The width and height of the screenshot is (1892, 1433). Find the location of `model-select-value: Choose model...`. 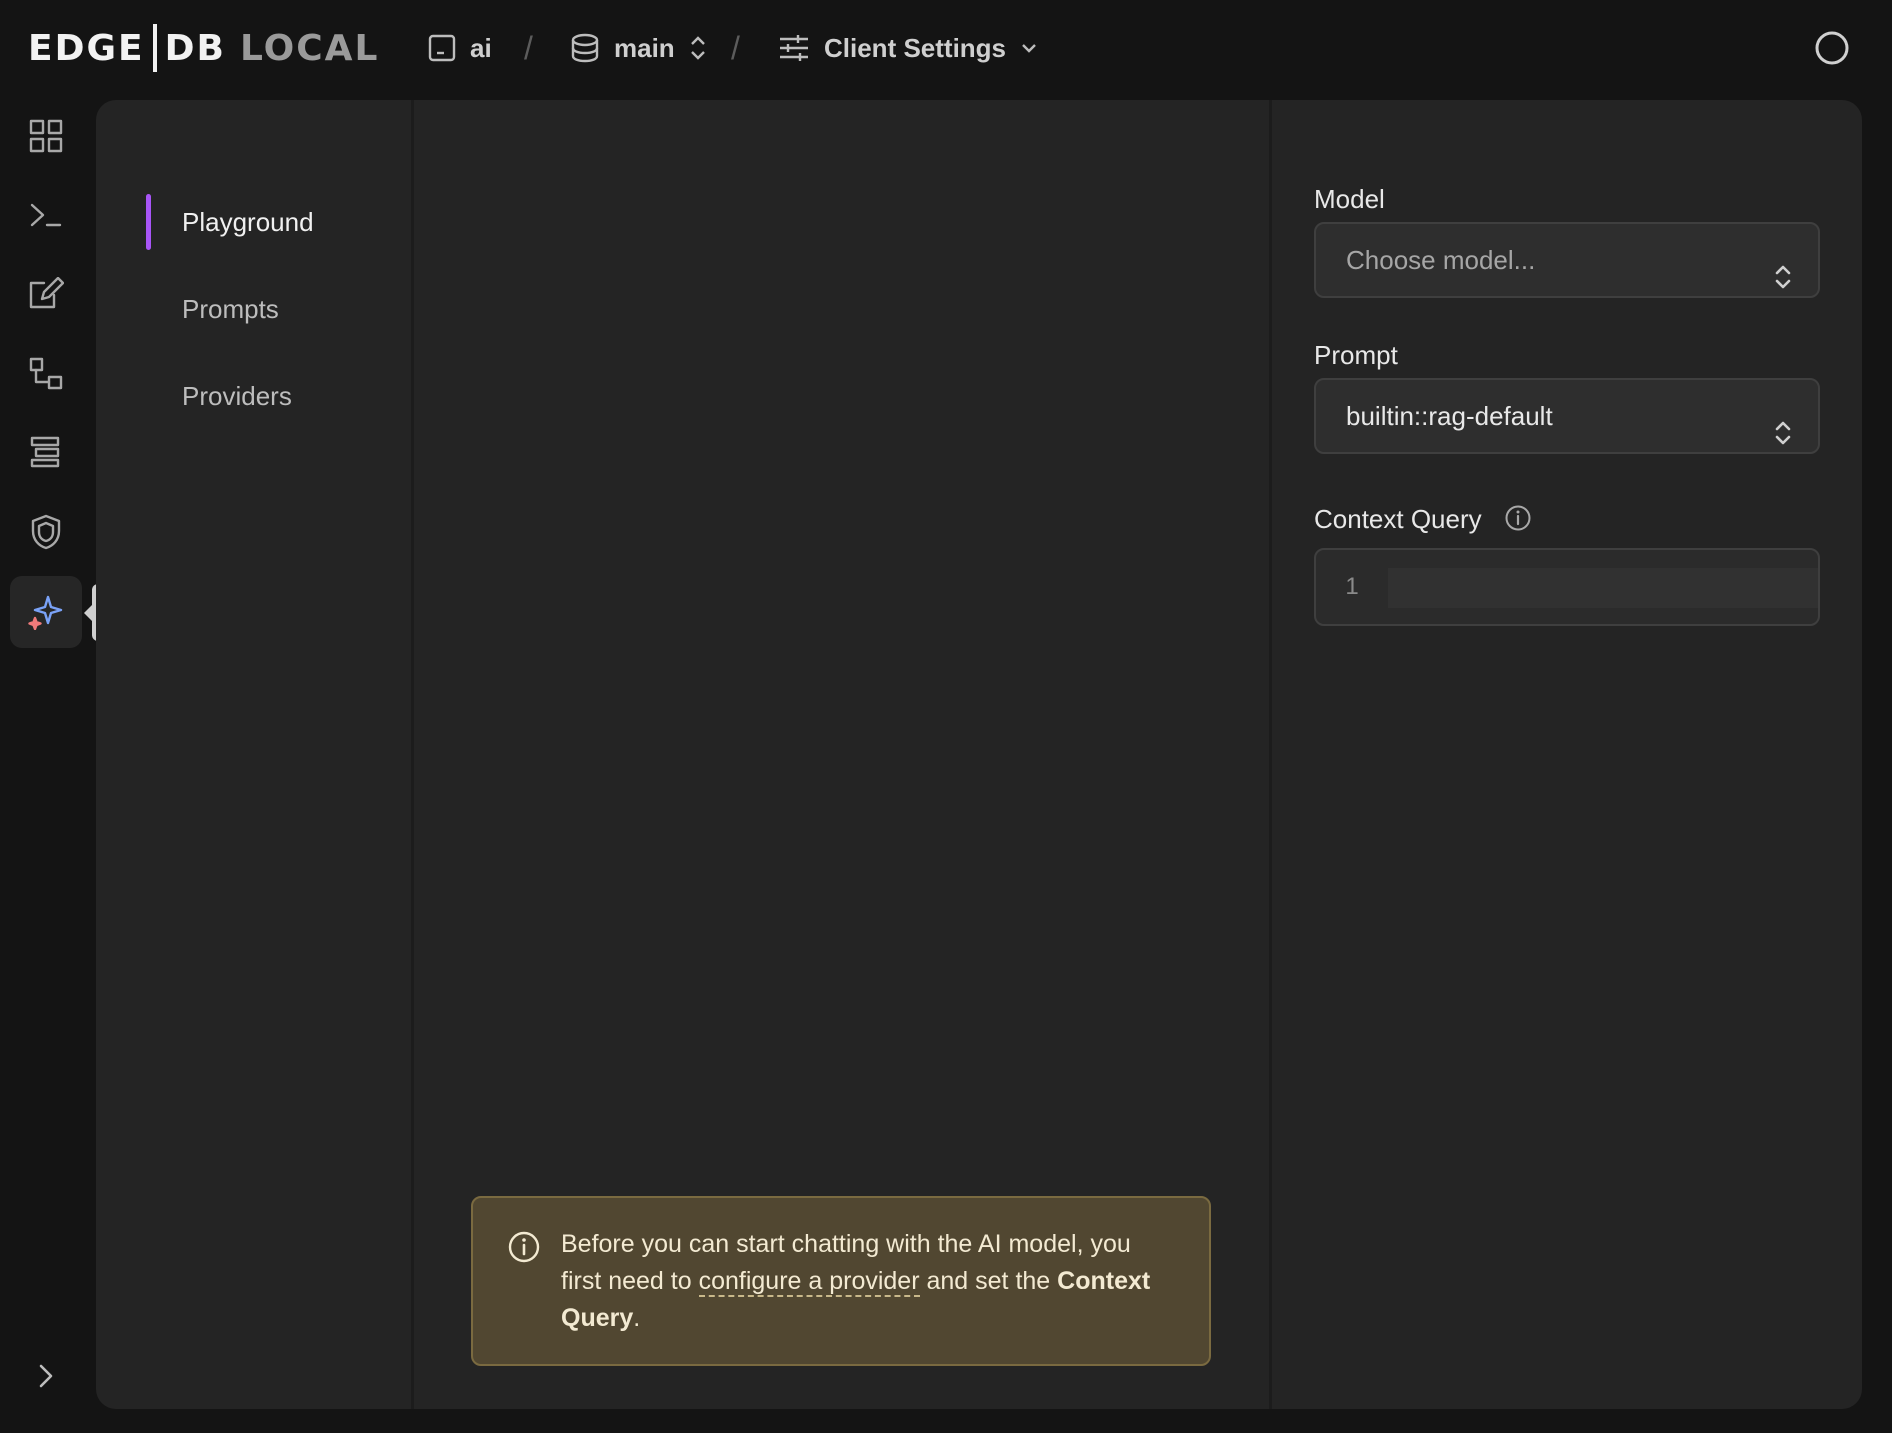

model-select-value: Choose model... is located at coordinates (1441, 260).